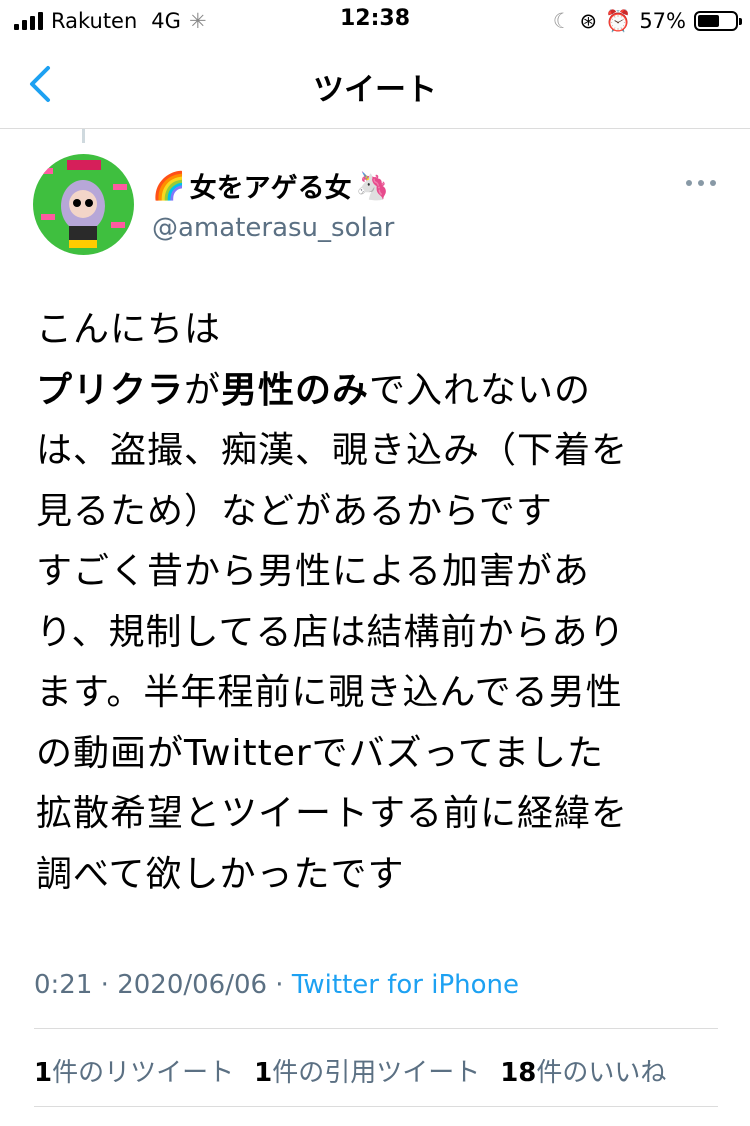 The width and height of the screenshot is (750, 1126). What do you see at coordinates (329, 692) in the screenshot?
I see `text-segment: ます。半年程前に覗き込んでる男性` at bounding box center [329, 692].